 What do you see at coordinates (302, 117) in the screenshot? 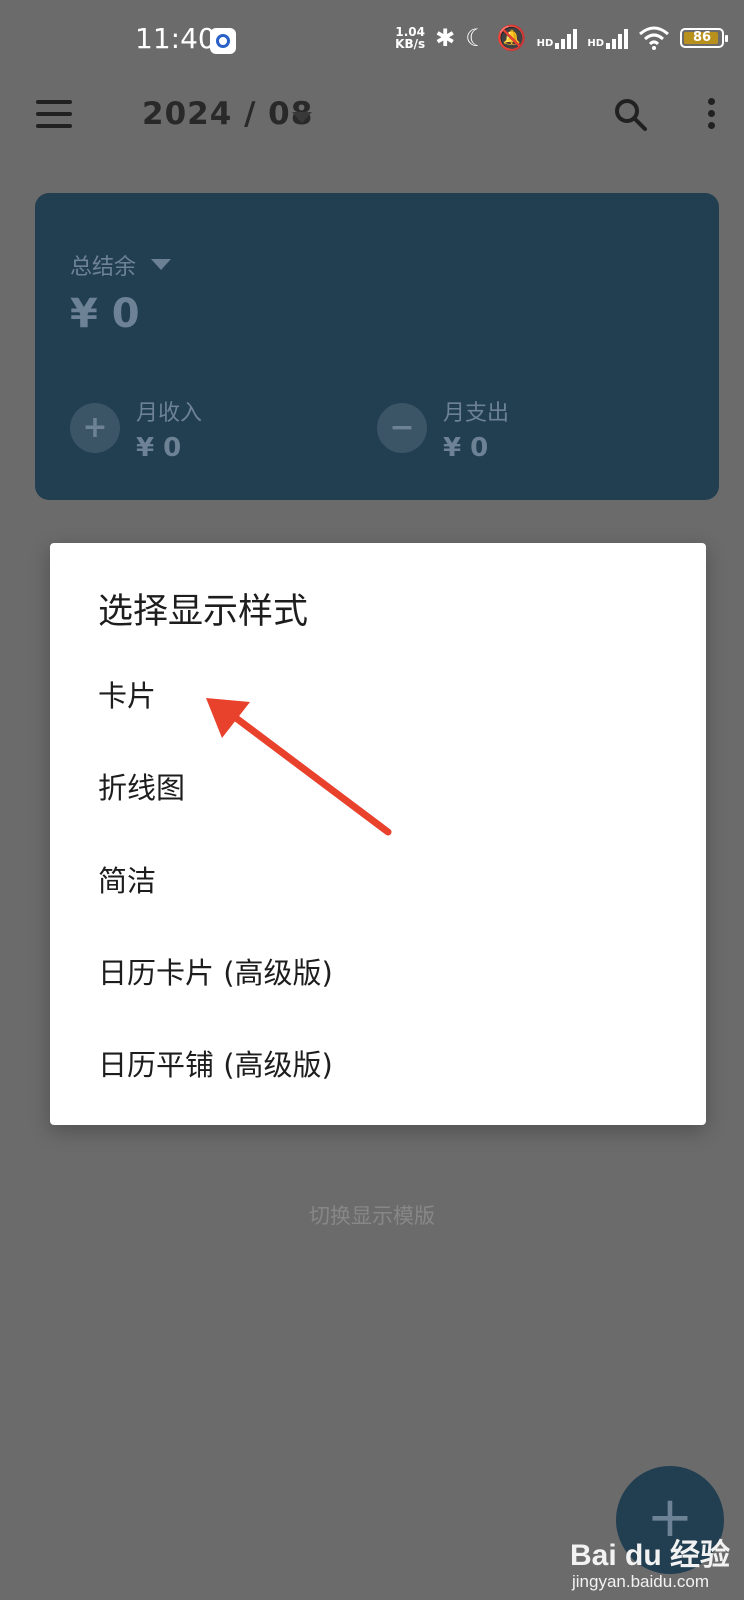
I see `month-dropdown-icon` at bounding box center [302, 117].